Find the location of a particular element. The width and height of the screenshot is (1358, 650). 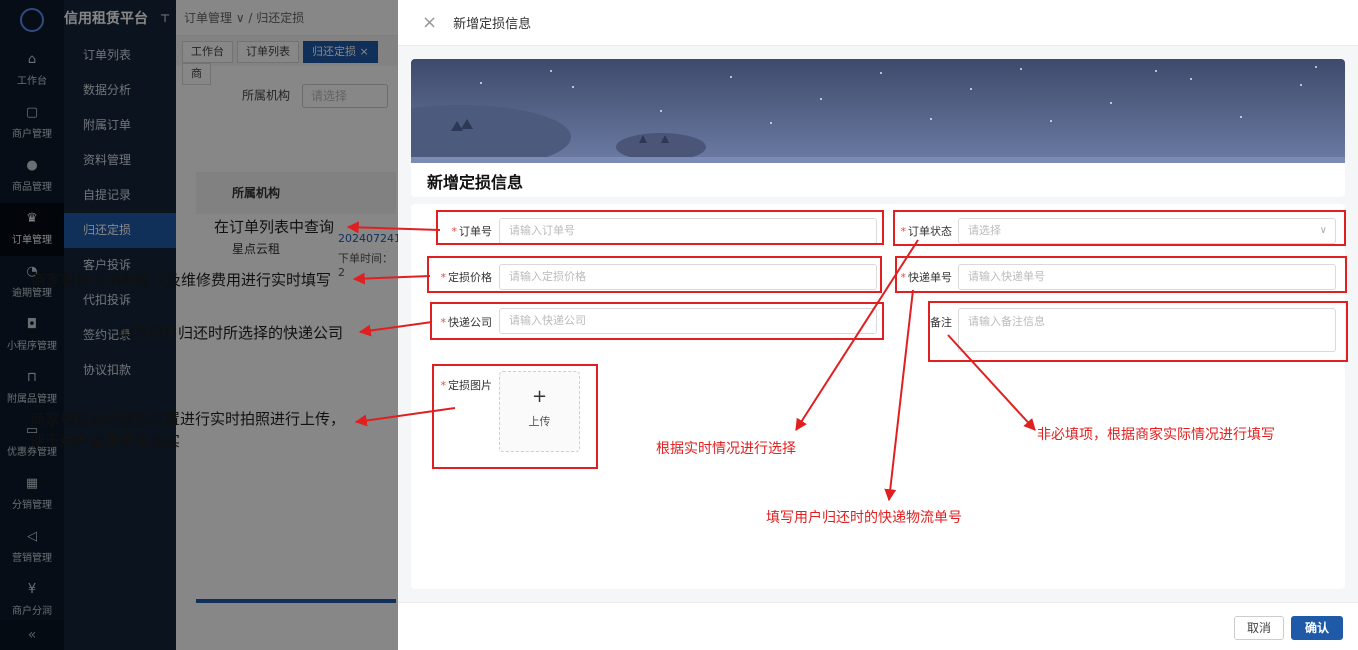

confirm-button: 确认 is located at coordinates (1317, 628).